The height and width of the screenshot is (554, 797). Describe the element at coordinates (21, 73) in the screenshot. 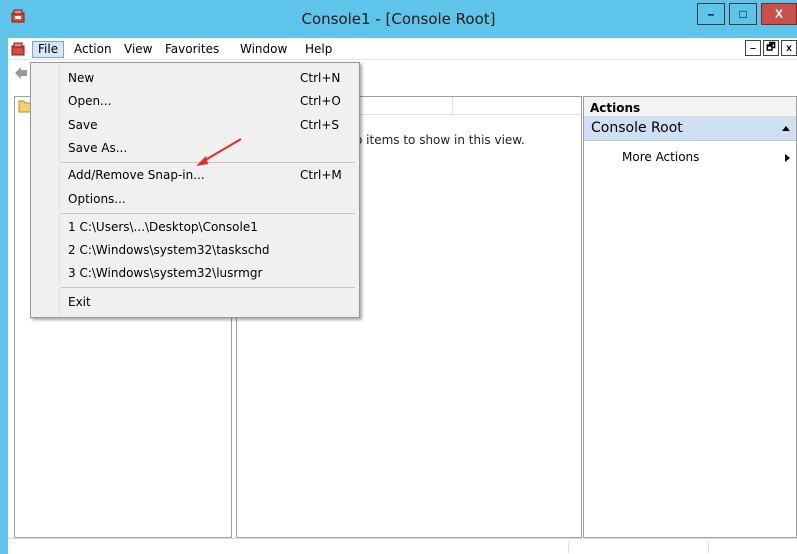

I see `back-arrow-icon` at that location.